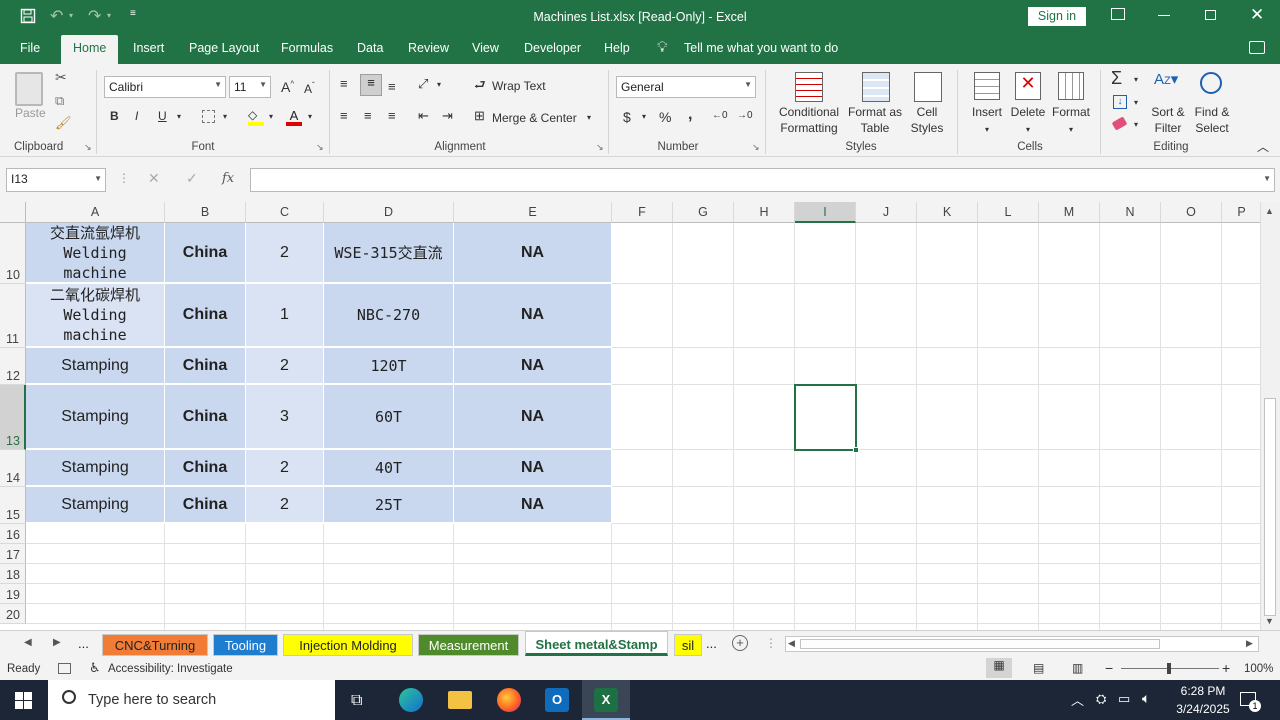 This screenshot has height=720, width=1280. I want to click on borders-dropdown-icon: ▾, so click(225, 116).